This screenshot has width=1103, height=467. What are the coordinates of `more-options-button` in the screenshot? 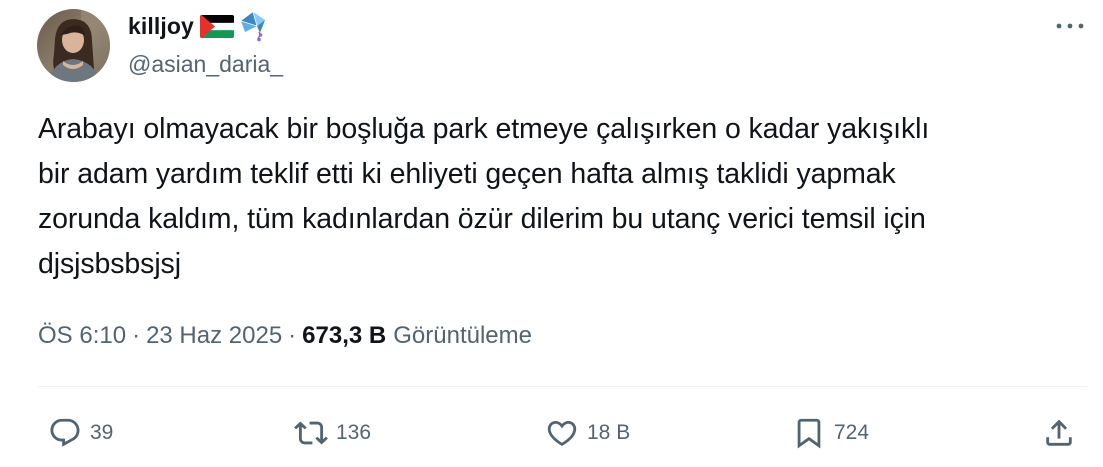 It's located at (1070, 26).